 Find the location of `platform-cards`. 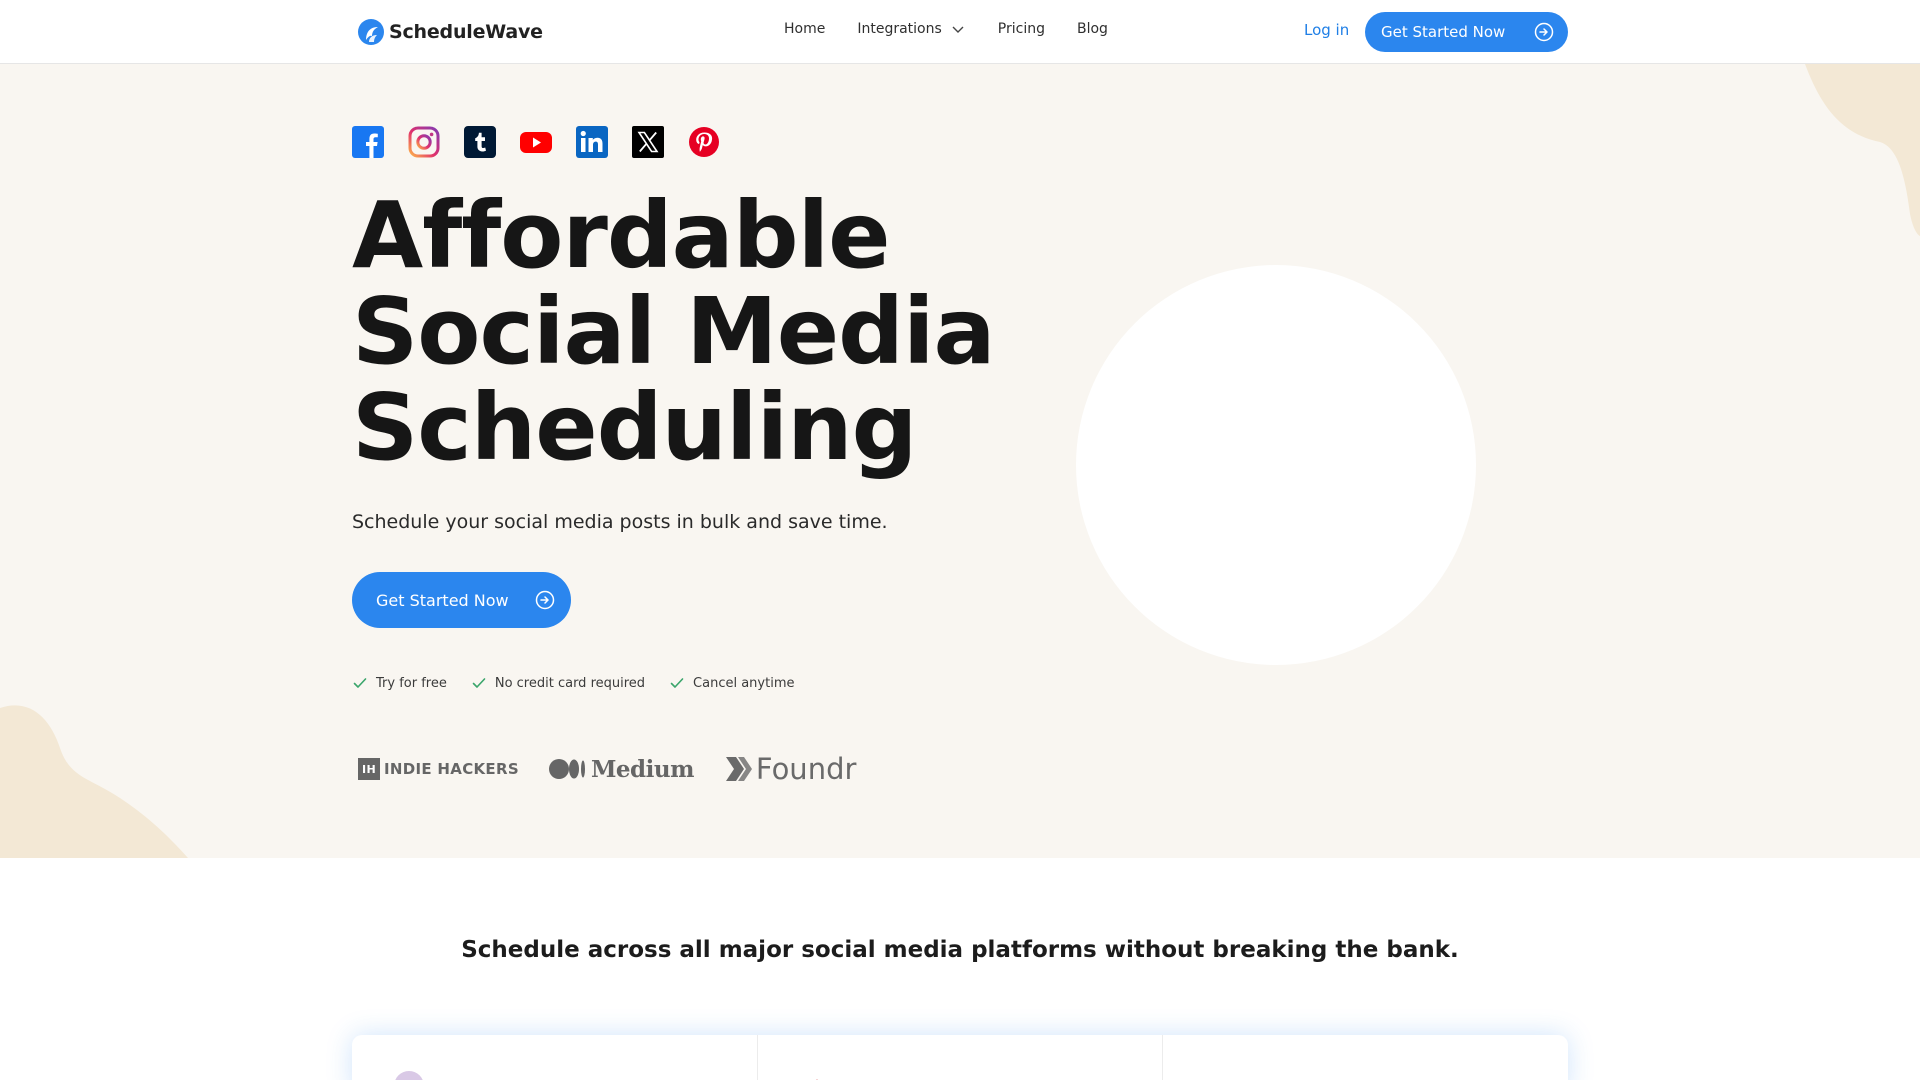

platform-cards is located at coordinates (960, 1057).